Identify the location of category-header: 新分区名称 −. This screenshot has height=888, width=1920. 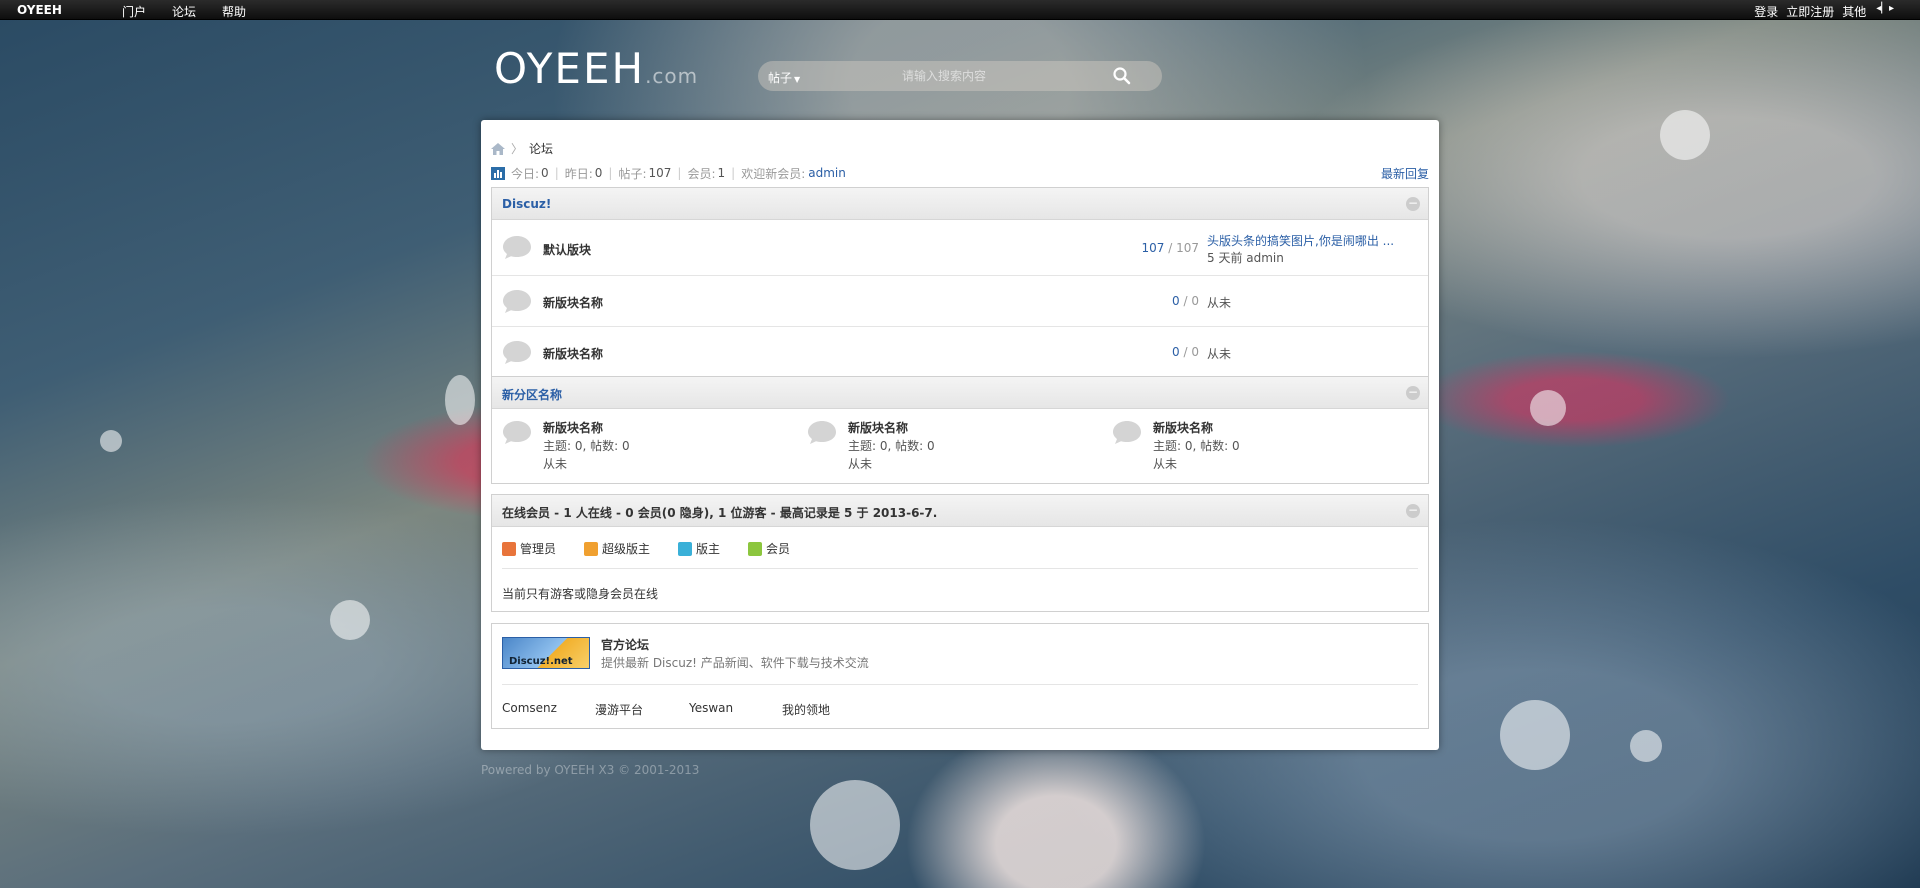
(960, 393).